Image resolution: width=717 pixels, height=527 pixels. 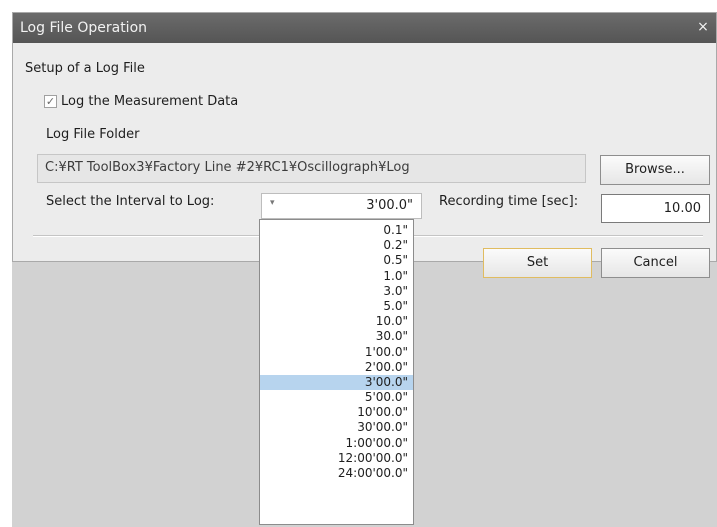 I want to click on close-icon: ×, so click(x=703, y=27).